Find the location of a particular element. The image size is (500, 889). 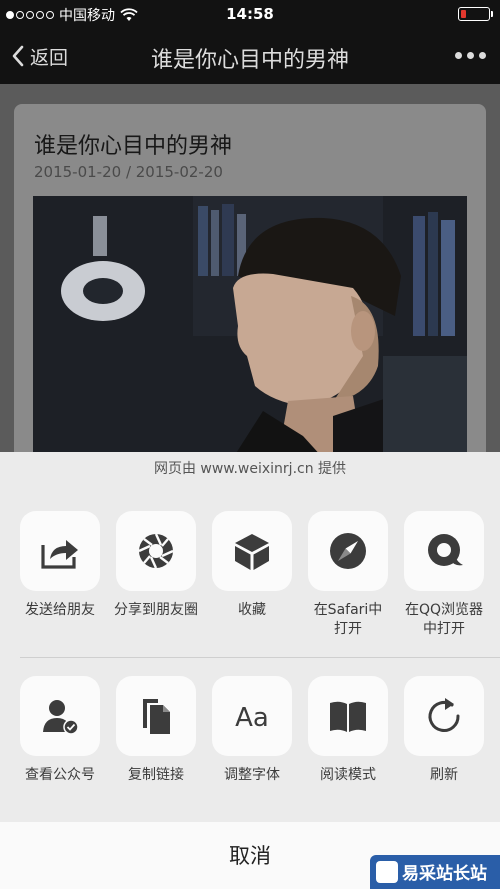

open-in-qq-browser-tile is located at coordinates (444, 551).